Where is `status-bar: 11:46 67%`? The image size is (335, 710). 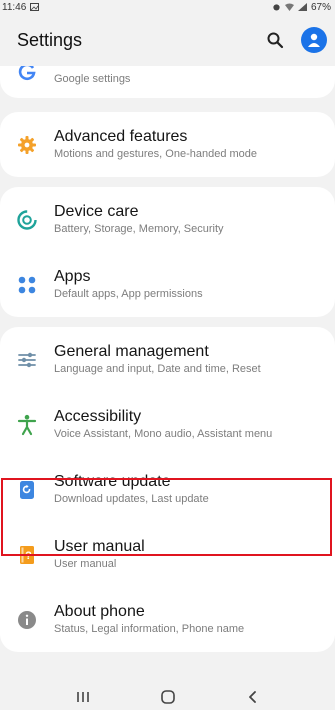
status-bar: 11:46 67% is located at coordinates (167, 7).